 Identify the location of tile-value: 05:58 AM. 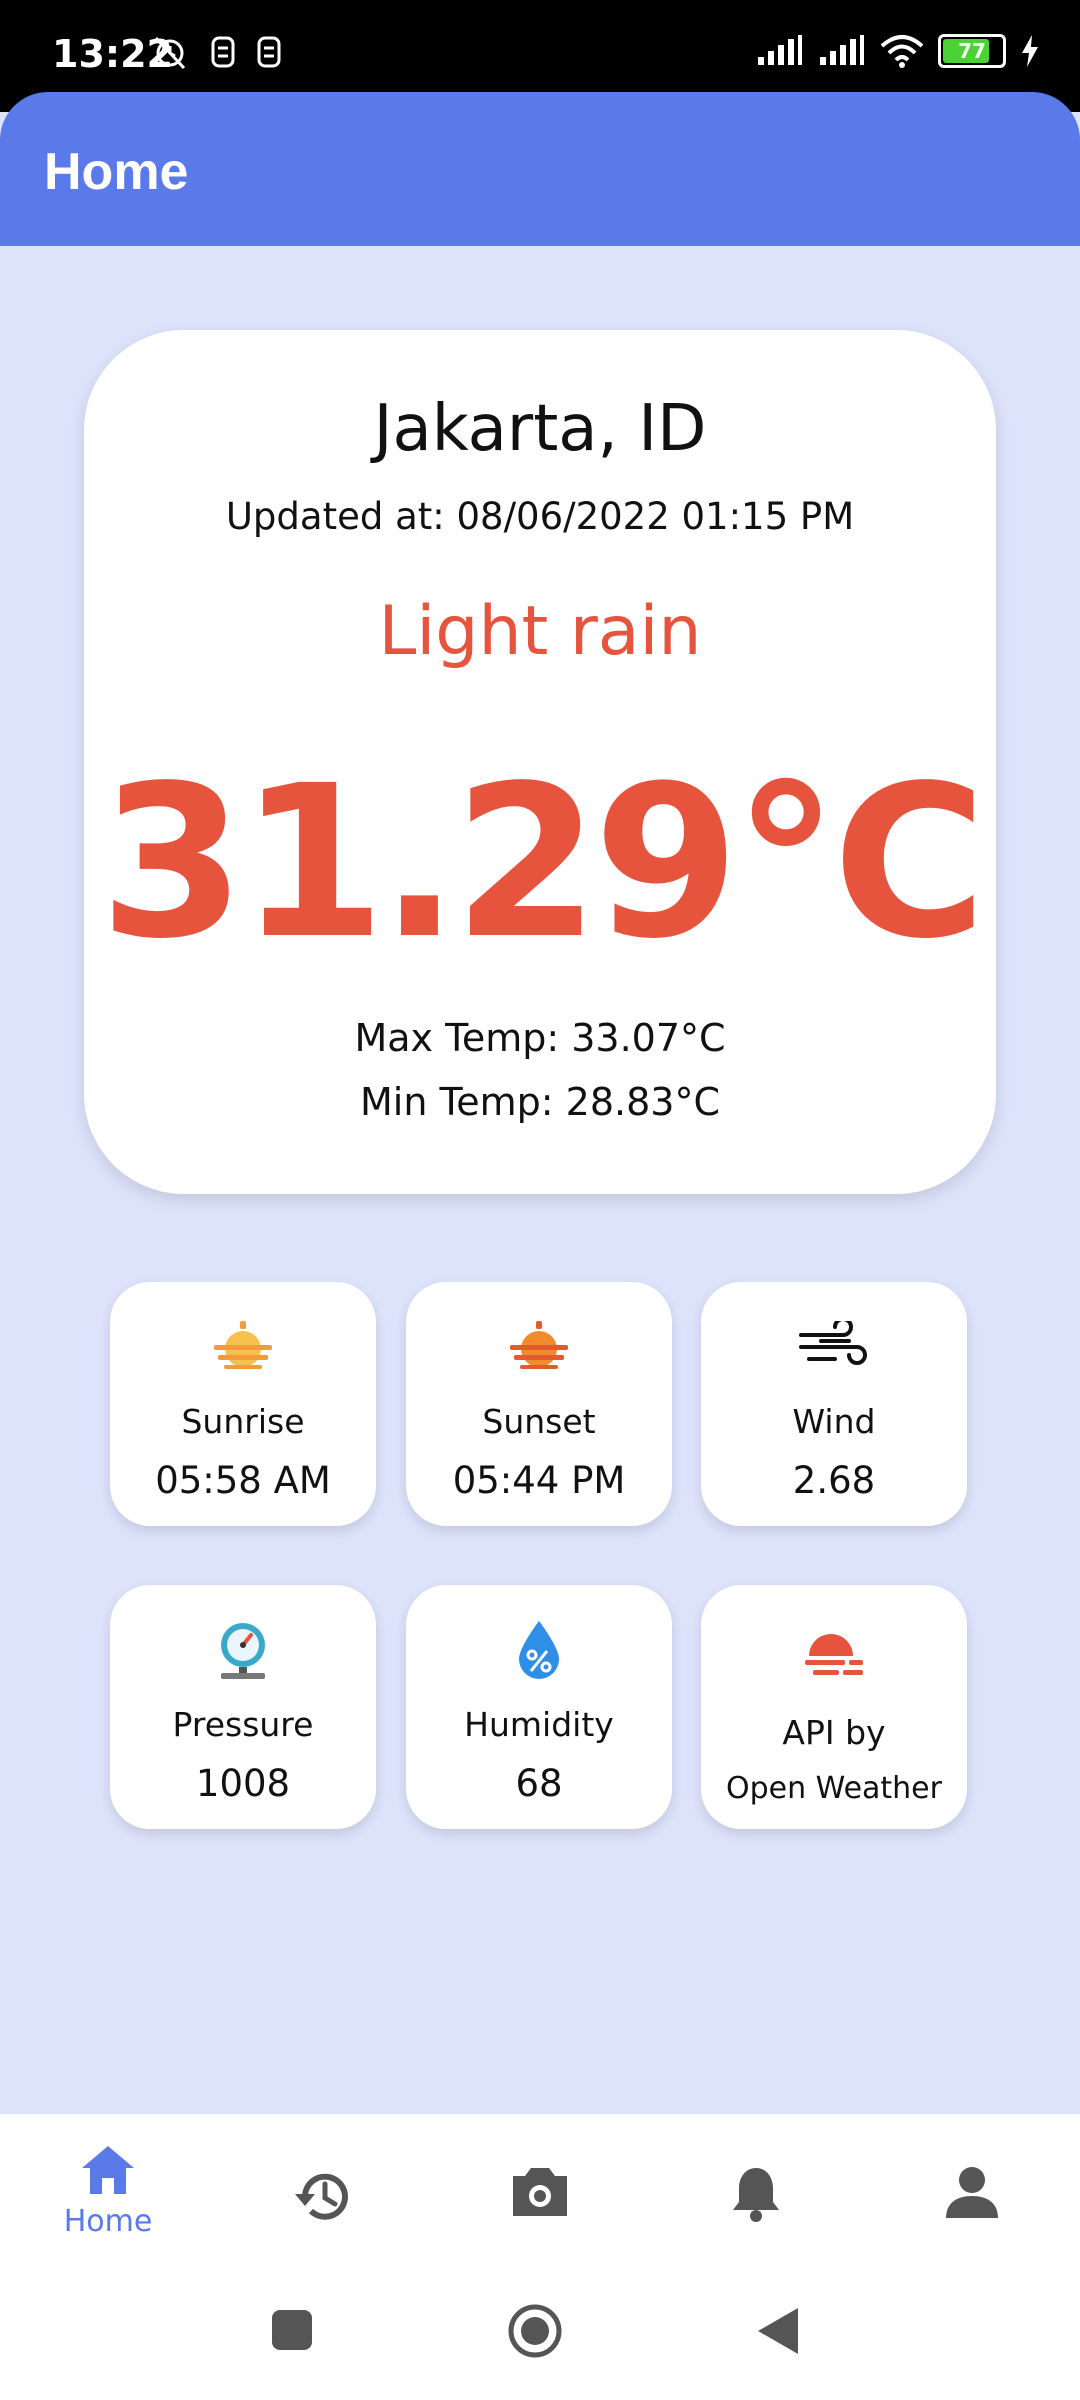
(243, 1480).